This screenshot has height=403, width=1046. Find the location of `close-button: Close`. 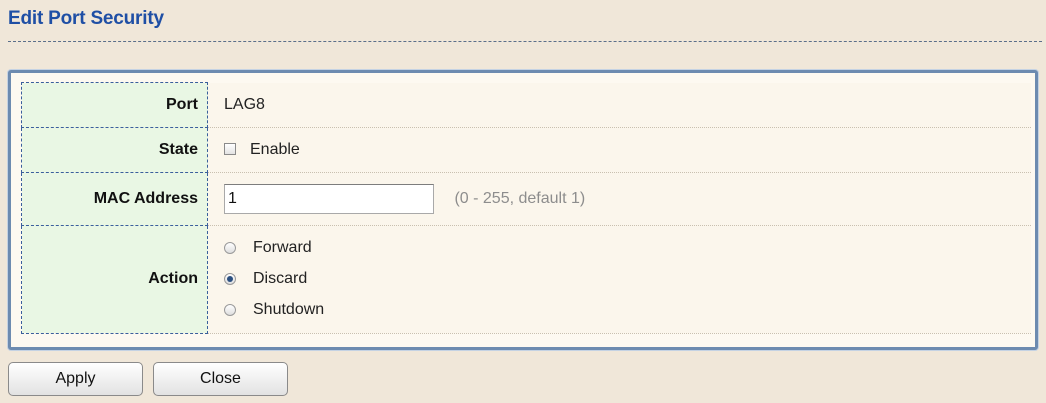

close-button: Close is located at coordinates (220, 379).